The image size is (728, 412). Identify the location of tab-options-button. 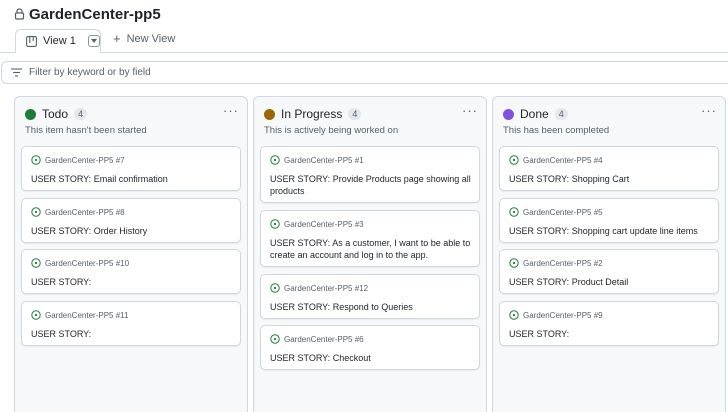
(93, 41).